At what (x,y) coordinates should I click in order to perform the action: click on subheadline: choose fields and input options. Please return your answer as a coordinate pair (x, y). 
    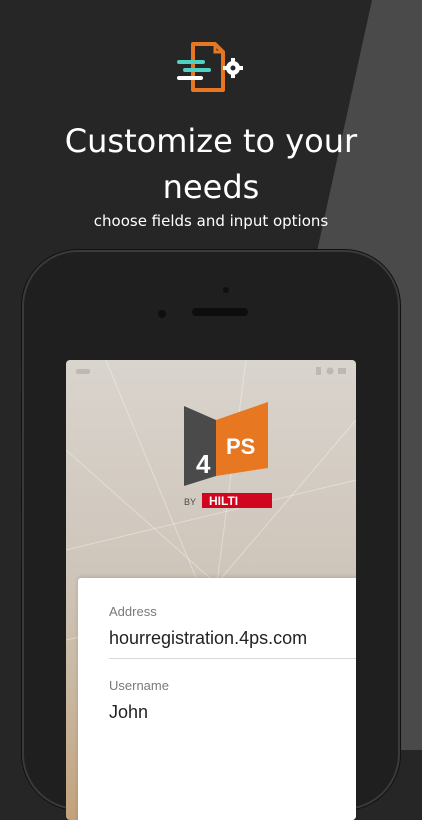
    Looking at the image, I should click on (211, 221).